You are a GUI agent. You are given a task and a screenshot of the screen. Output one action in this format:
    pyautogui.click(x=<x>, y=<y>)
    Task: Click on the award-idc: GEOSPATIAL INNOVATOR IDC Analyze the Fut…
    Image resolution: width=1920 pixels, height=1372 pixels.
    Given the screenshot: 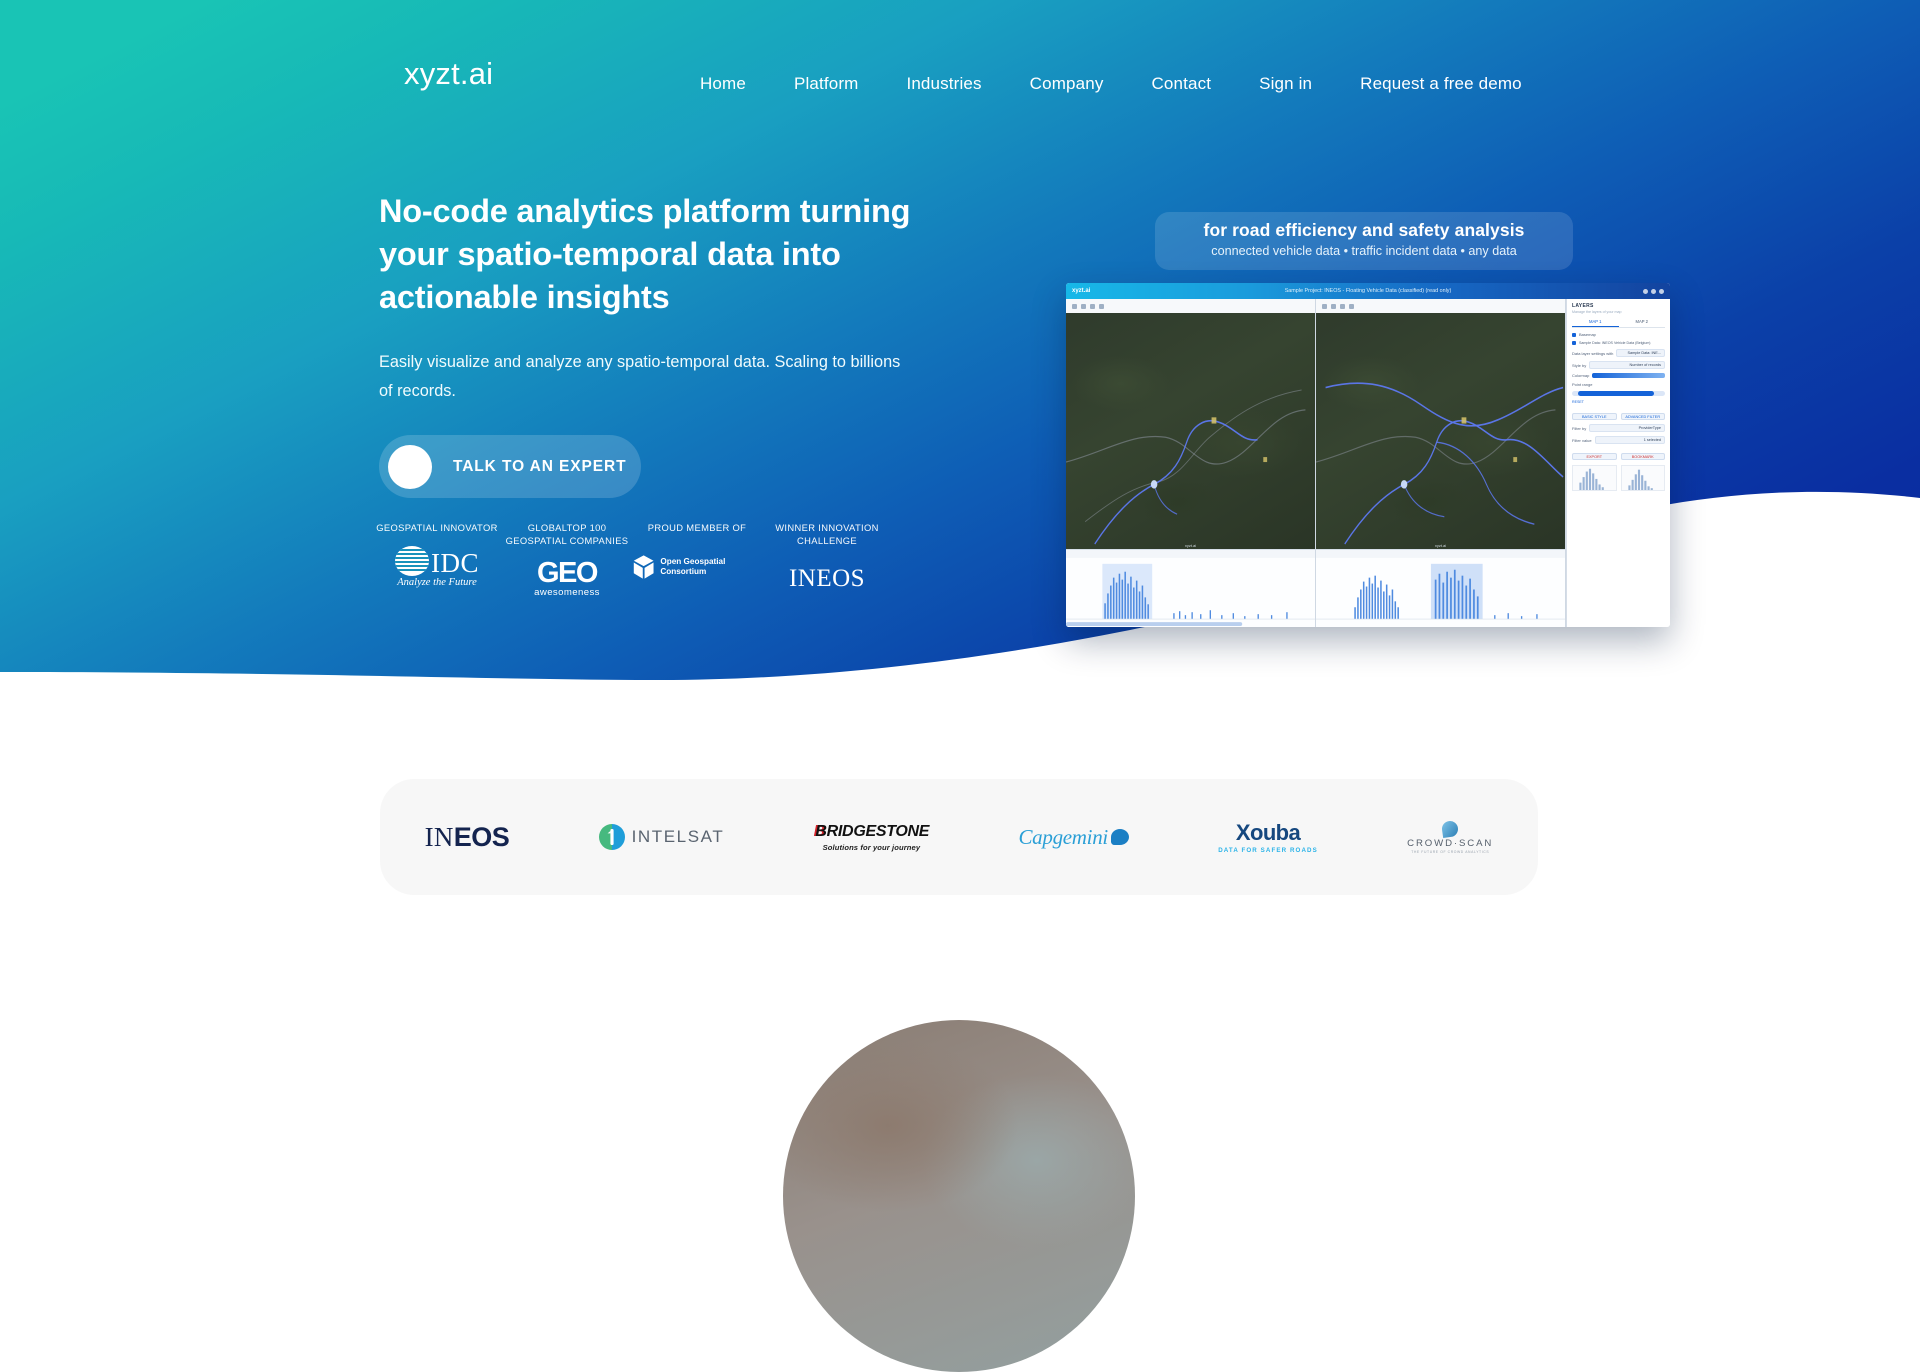 What is the action you would take?
    pyautogui.click(x=437, y=562)
    